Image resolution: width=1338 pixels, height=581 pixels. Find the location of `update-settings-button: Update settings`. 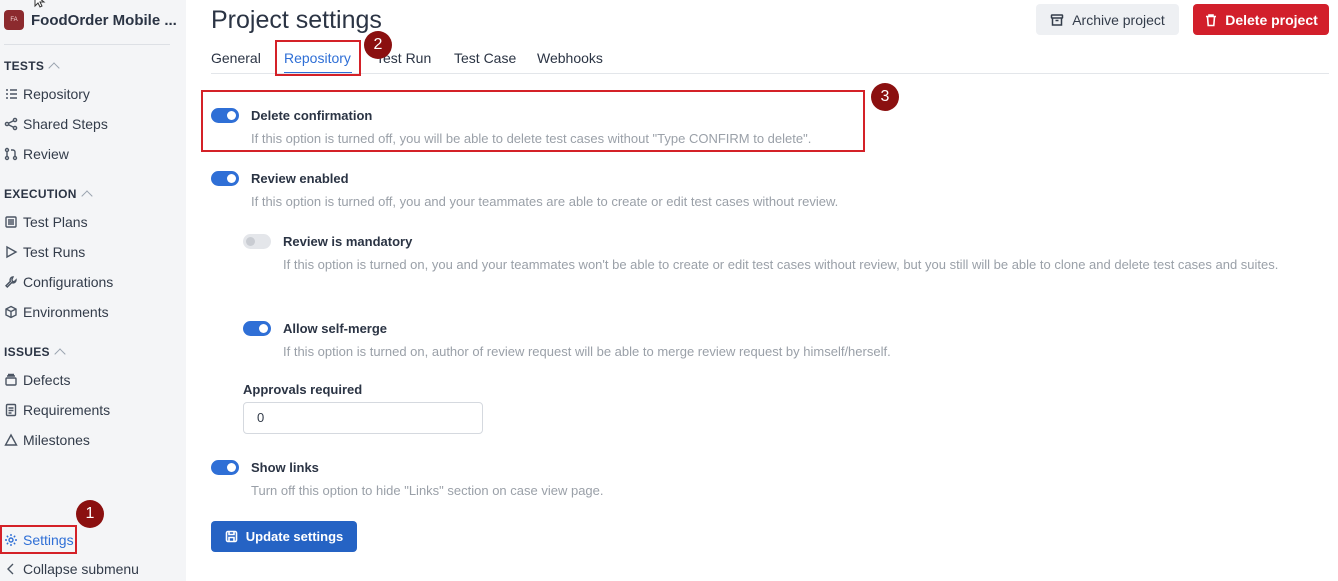

update-settings-button: Update settings is located at coordinates (284, 536).